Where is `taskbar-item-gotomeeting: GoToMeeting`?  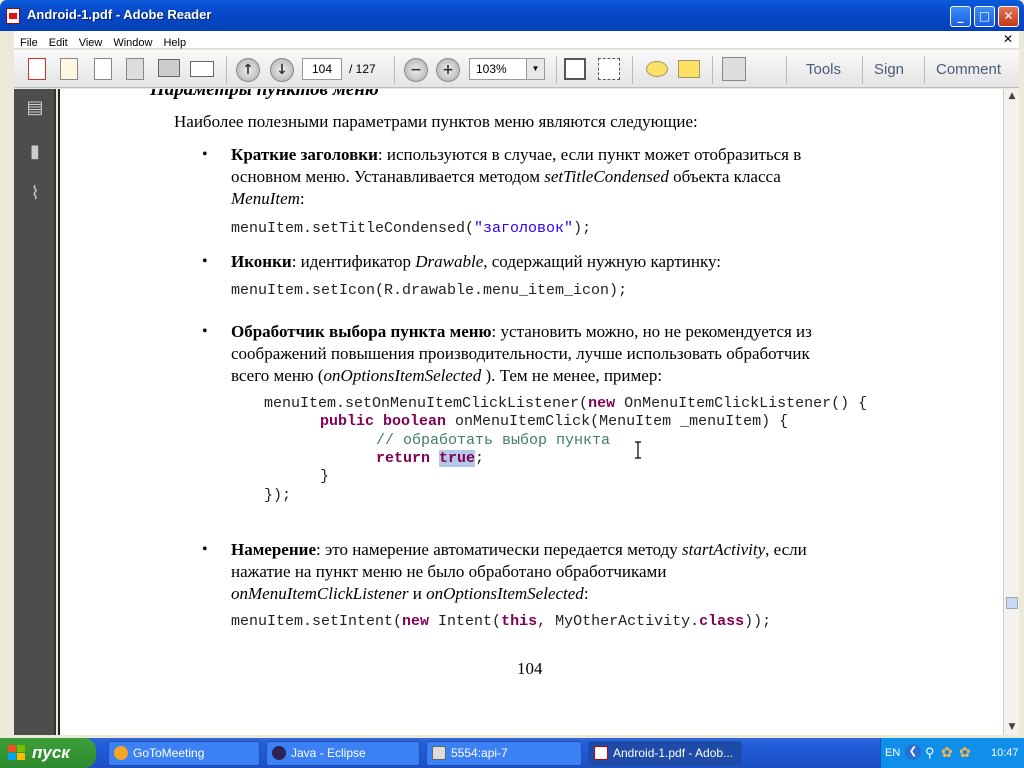
taskbar-item-gotomeeting: GoToMeeting is located at coordinates (184, 753).